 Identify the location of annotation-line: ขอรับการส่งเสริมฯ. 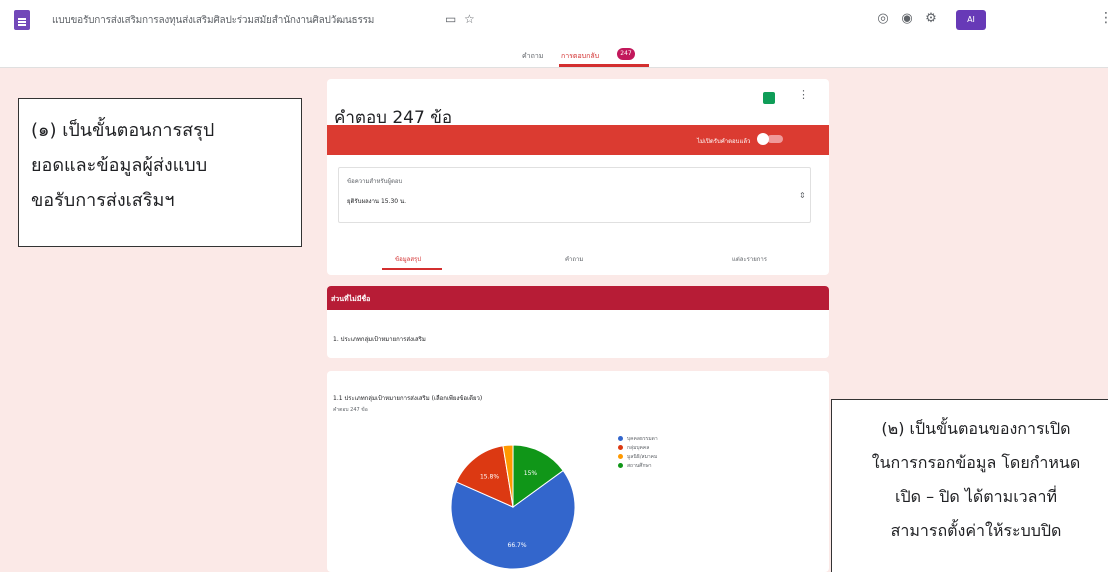
(103, 200).